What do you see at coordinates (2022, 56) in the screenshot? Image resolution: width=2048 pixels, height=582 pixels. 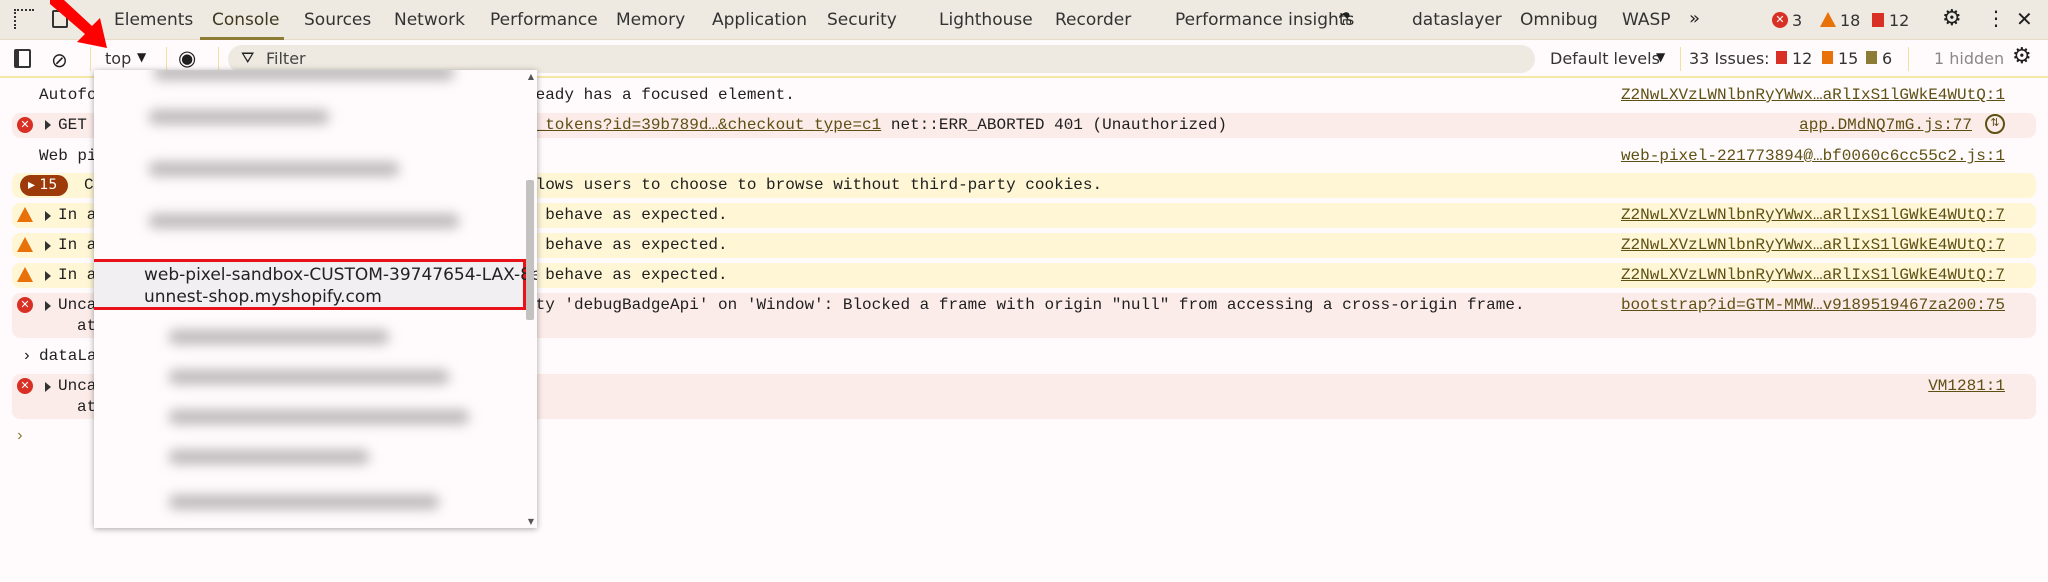 I see `console-settings-icon: ⚙` at bounding box center [2022, 56].